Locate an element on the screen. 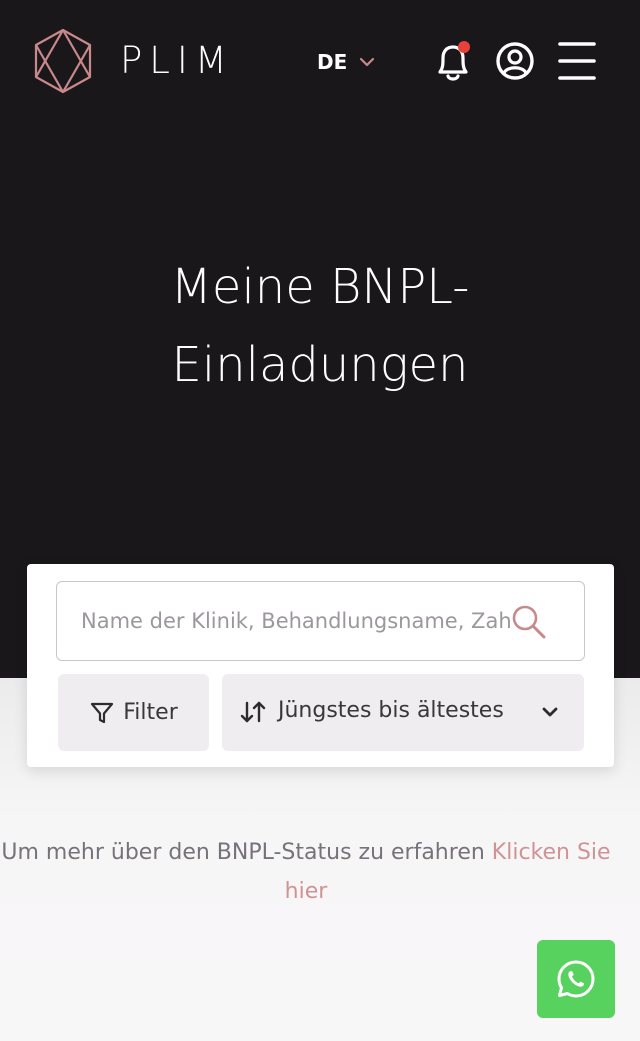 This screenshot has width=640, height=1041. language-selector: DE is located at coordinates (346, 62).